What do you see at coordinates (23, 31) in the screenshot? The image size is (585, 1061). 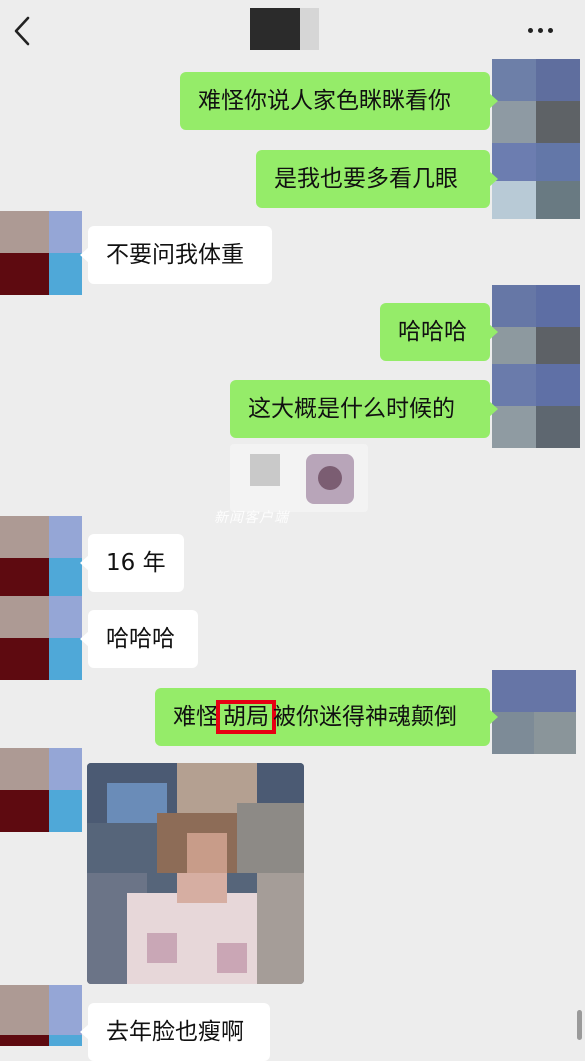 I see `chevron-left-icon` at bounding box center [23, 31].